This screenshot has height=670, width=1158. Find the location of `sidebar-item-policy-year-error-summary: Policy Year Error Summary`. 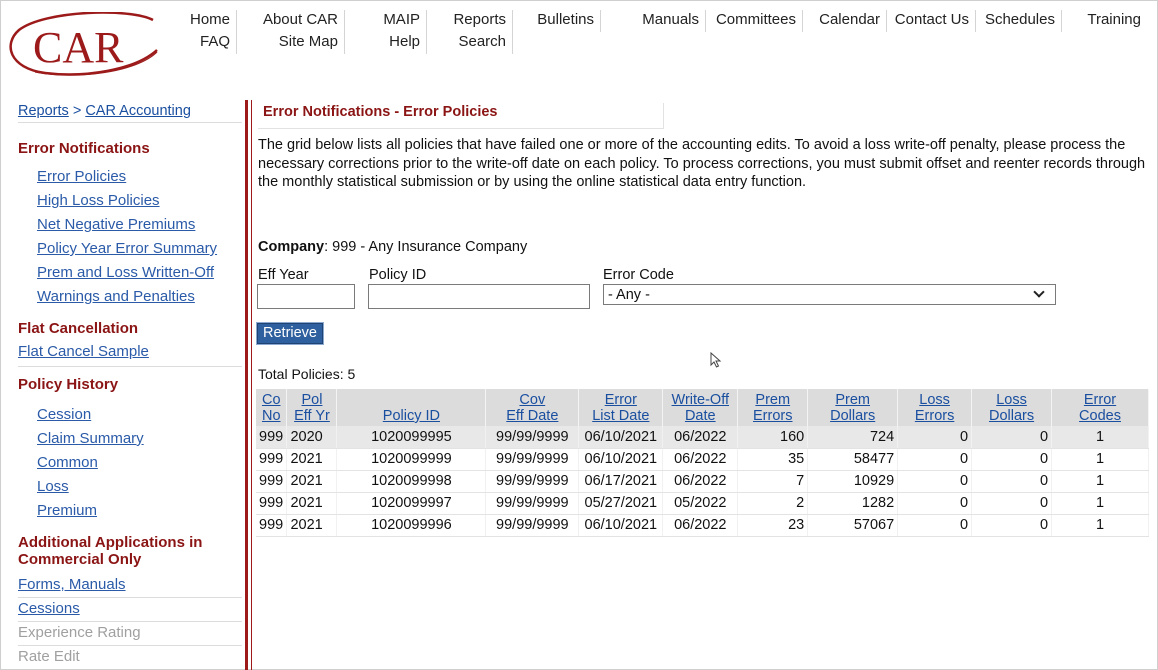

sidebar-item-policy-year-error-summary: Policy Year Error Summary is located at coordinates (127, 248).